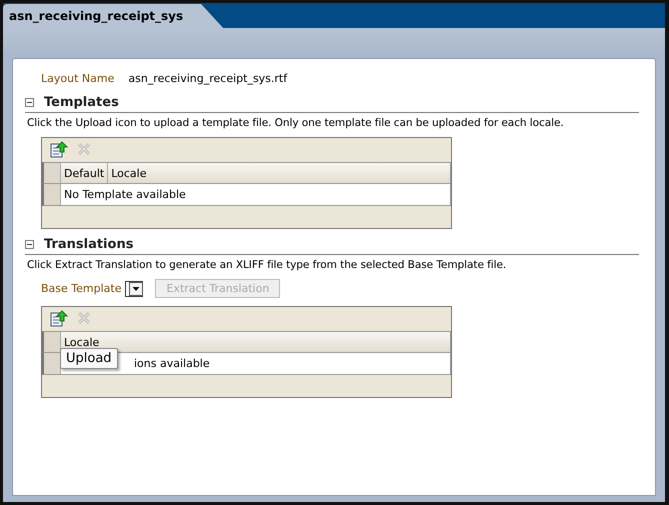  Describe the element at coordinates (134, 288) in the screenshot. I see `base-template-dropdown` at that location.